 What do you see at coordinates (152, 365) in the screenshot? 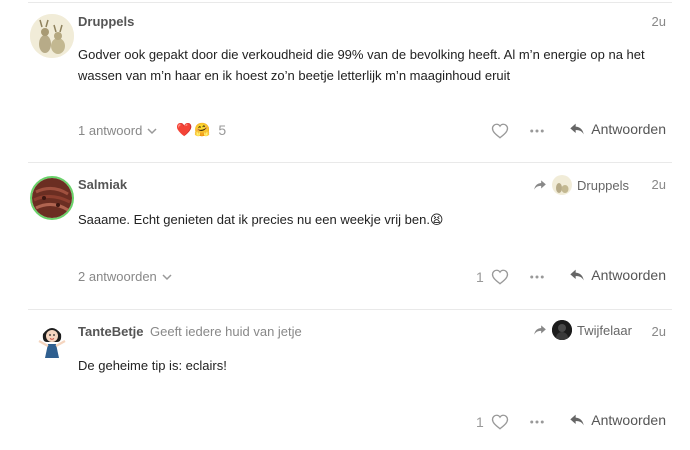
I see `post-body: De geheime tip is: eclairs!` at bounding box center [152, 365].